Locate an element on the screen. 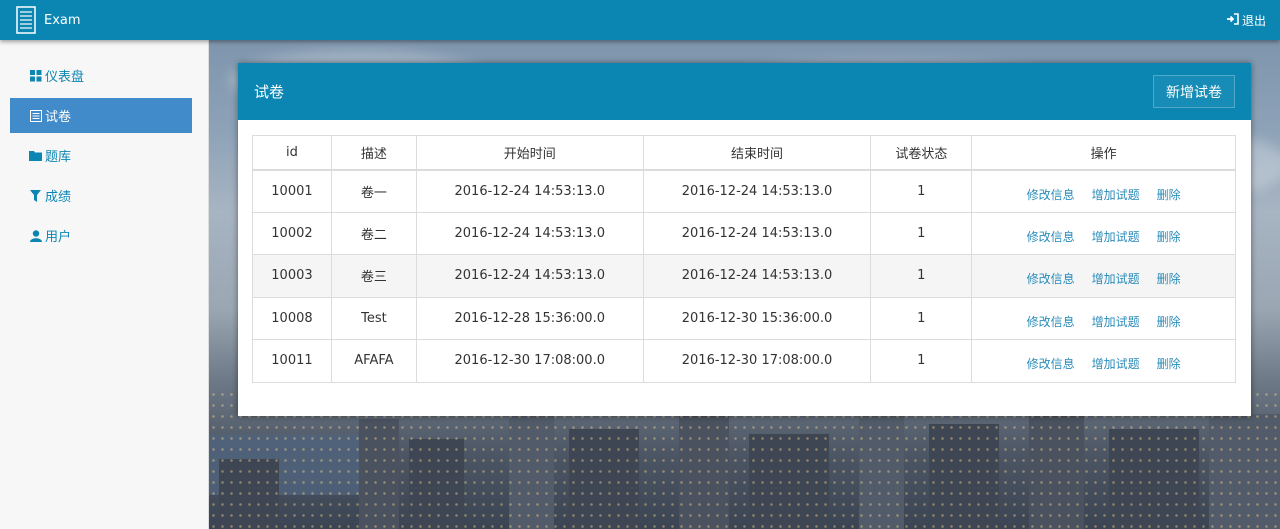  cell-description: 卷一 is located at coordinates (373, 191).